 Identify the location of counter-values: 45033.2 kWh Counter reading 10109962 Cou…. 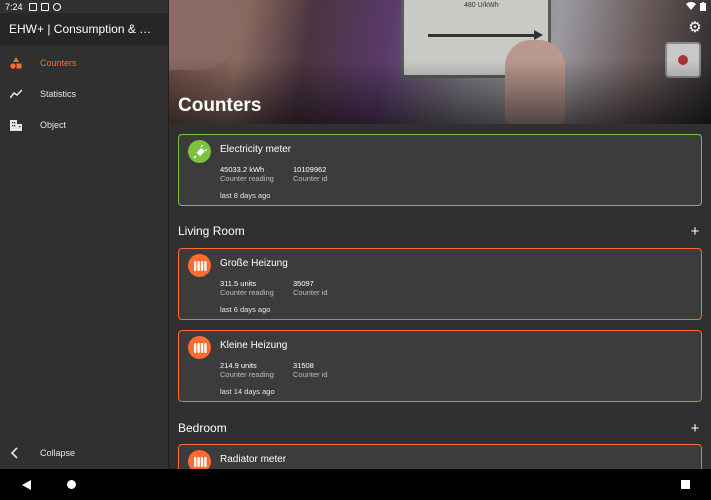
(293, 174).